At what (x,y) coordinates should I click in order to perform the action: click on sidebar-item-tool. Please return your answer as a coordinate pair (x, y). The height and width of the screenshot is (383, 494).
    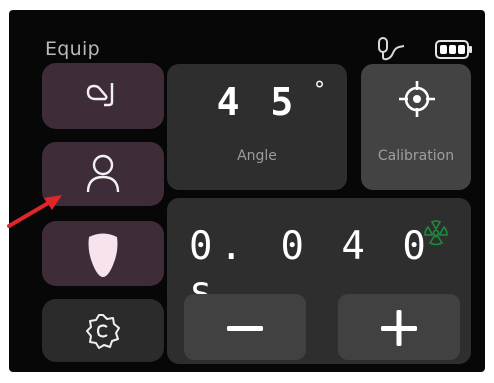
    Looking at the image, I should click on (103, 96).